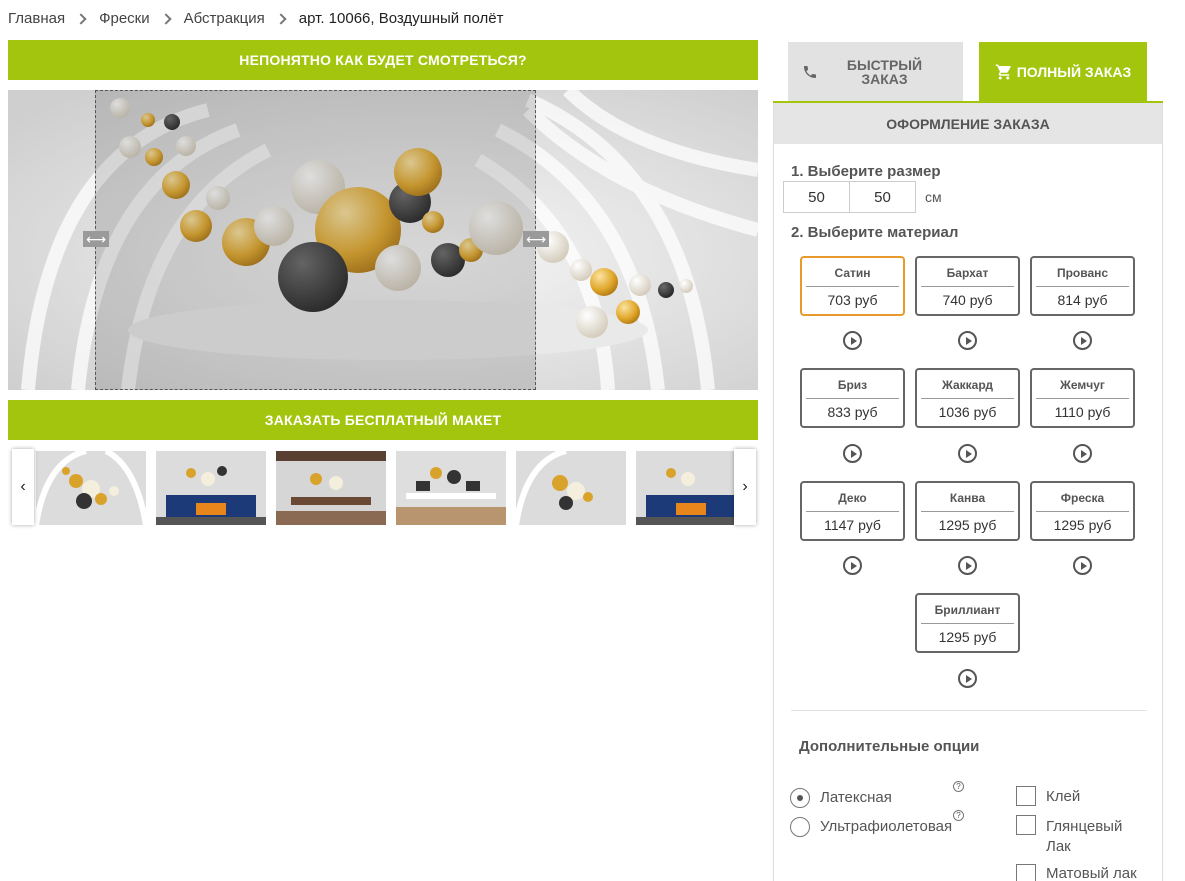 Image resolution: width=1185 pixels, height=881 pixels. What do you see at coordinates (852, 300) in the screenshot?
I see `material-price: 703 руб` at bounding box center [852, 300].